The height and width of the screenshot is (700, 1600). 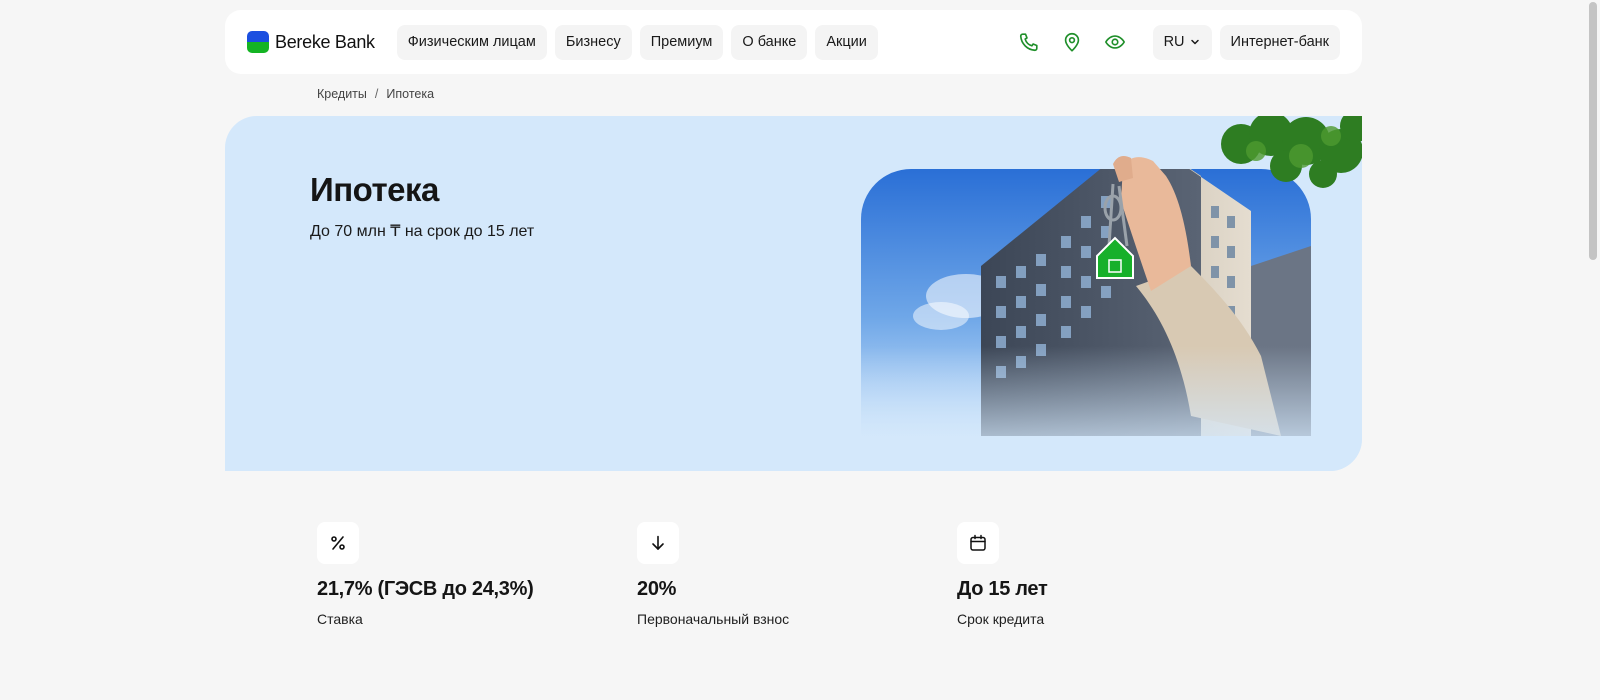 I want to click on hero-subtitle: До 70 млн ₸ на срок до 15 лет, so click(x=422, y=231).